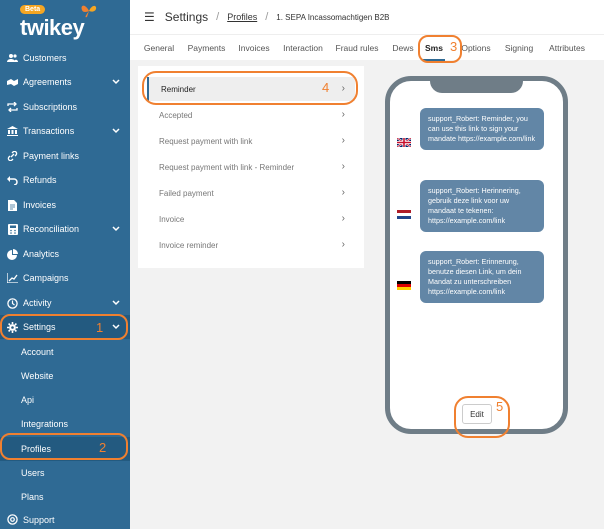 This screenshot has height=529, width=604. What do you see at coordinates (12, 205) in the screenshot?
I see `document-icon` at bounding box center [12, 205].